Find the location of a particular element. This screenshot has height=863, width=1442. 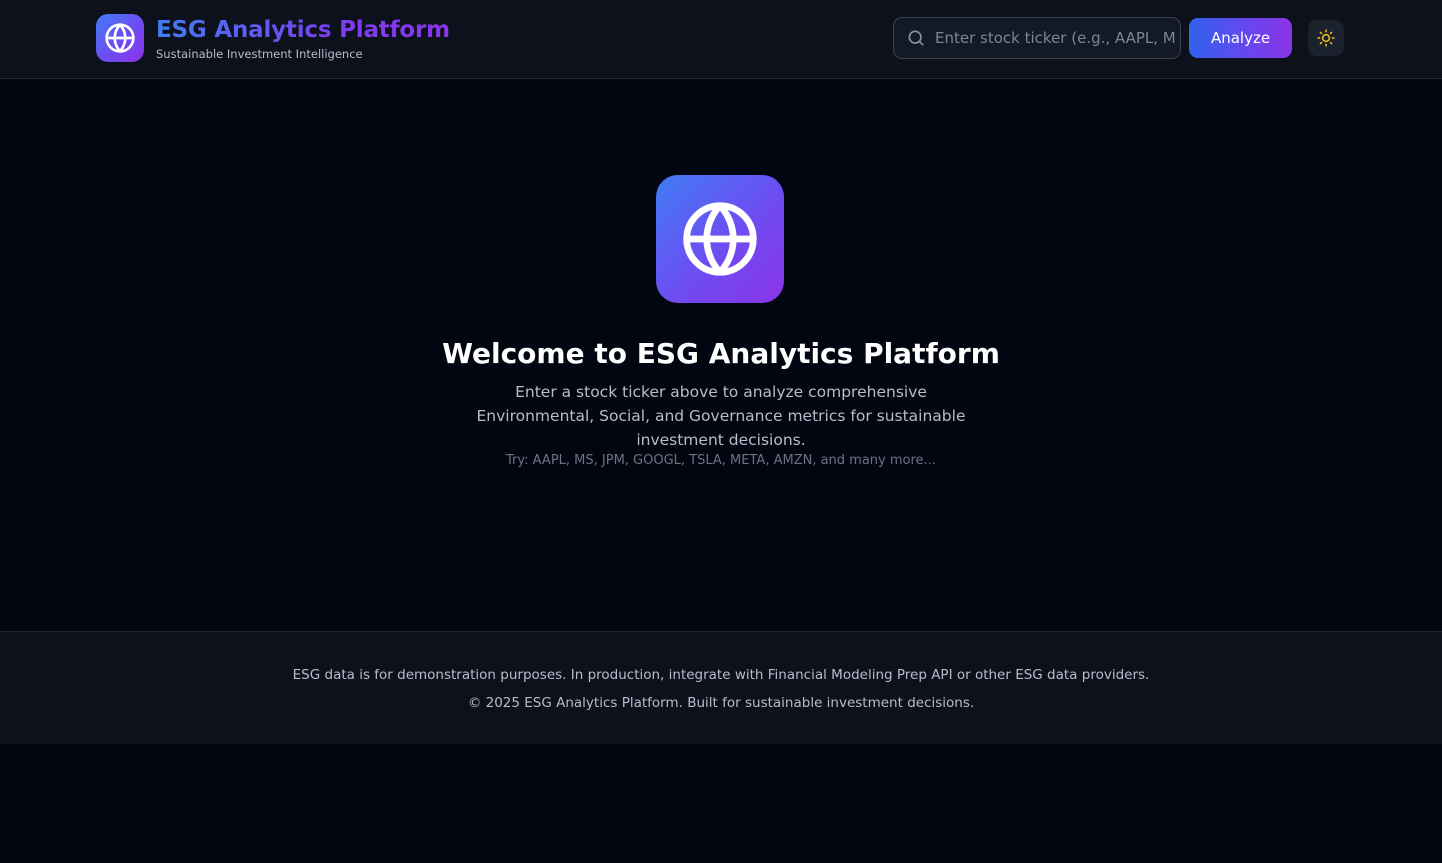

app-subtitle: Sustainable Investment Intelligence is located at coordinates (259, 54).